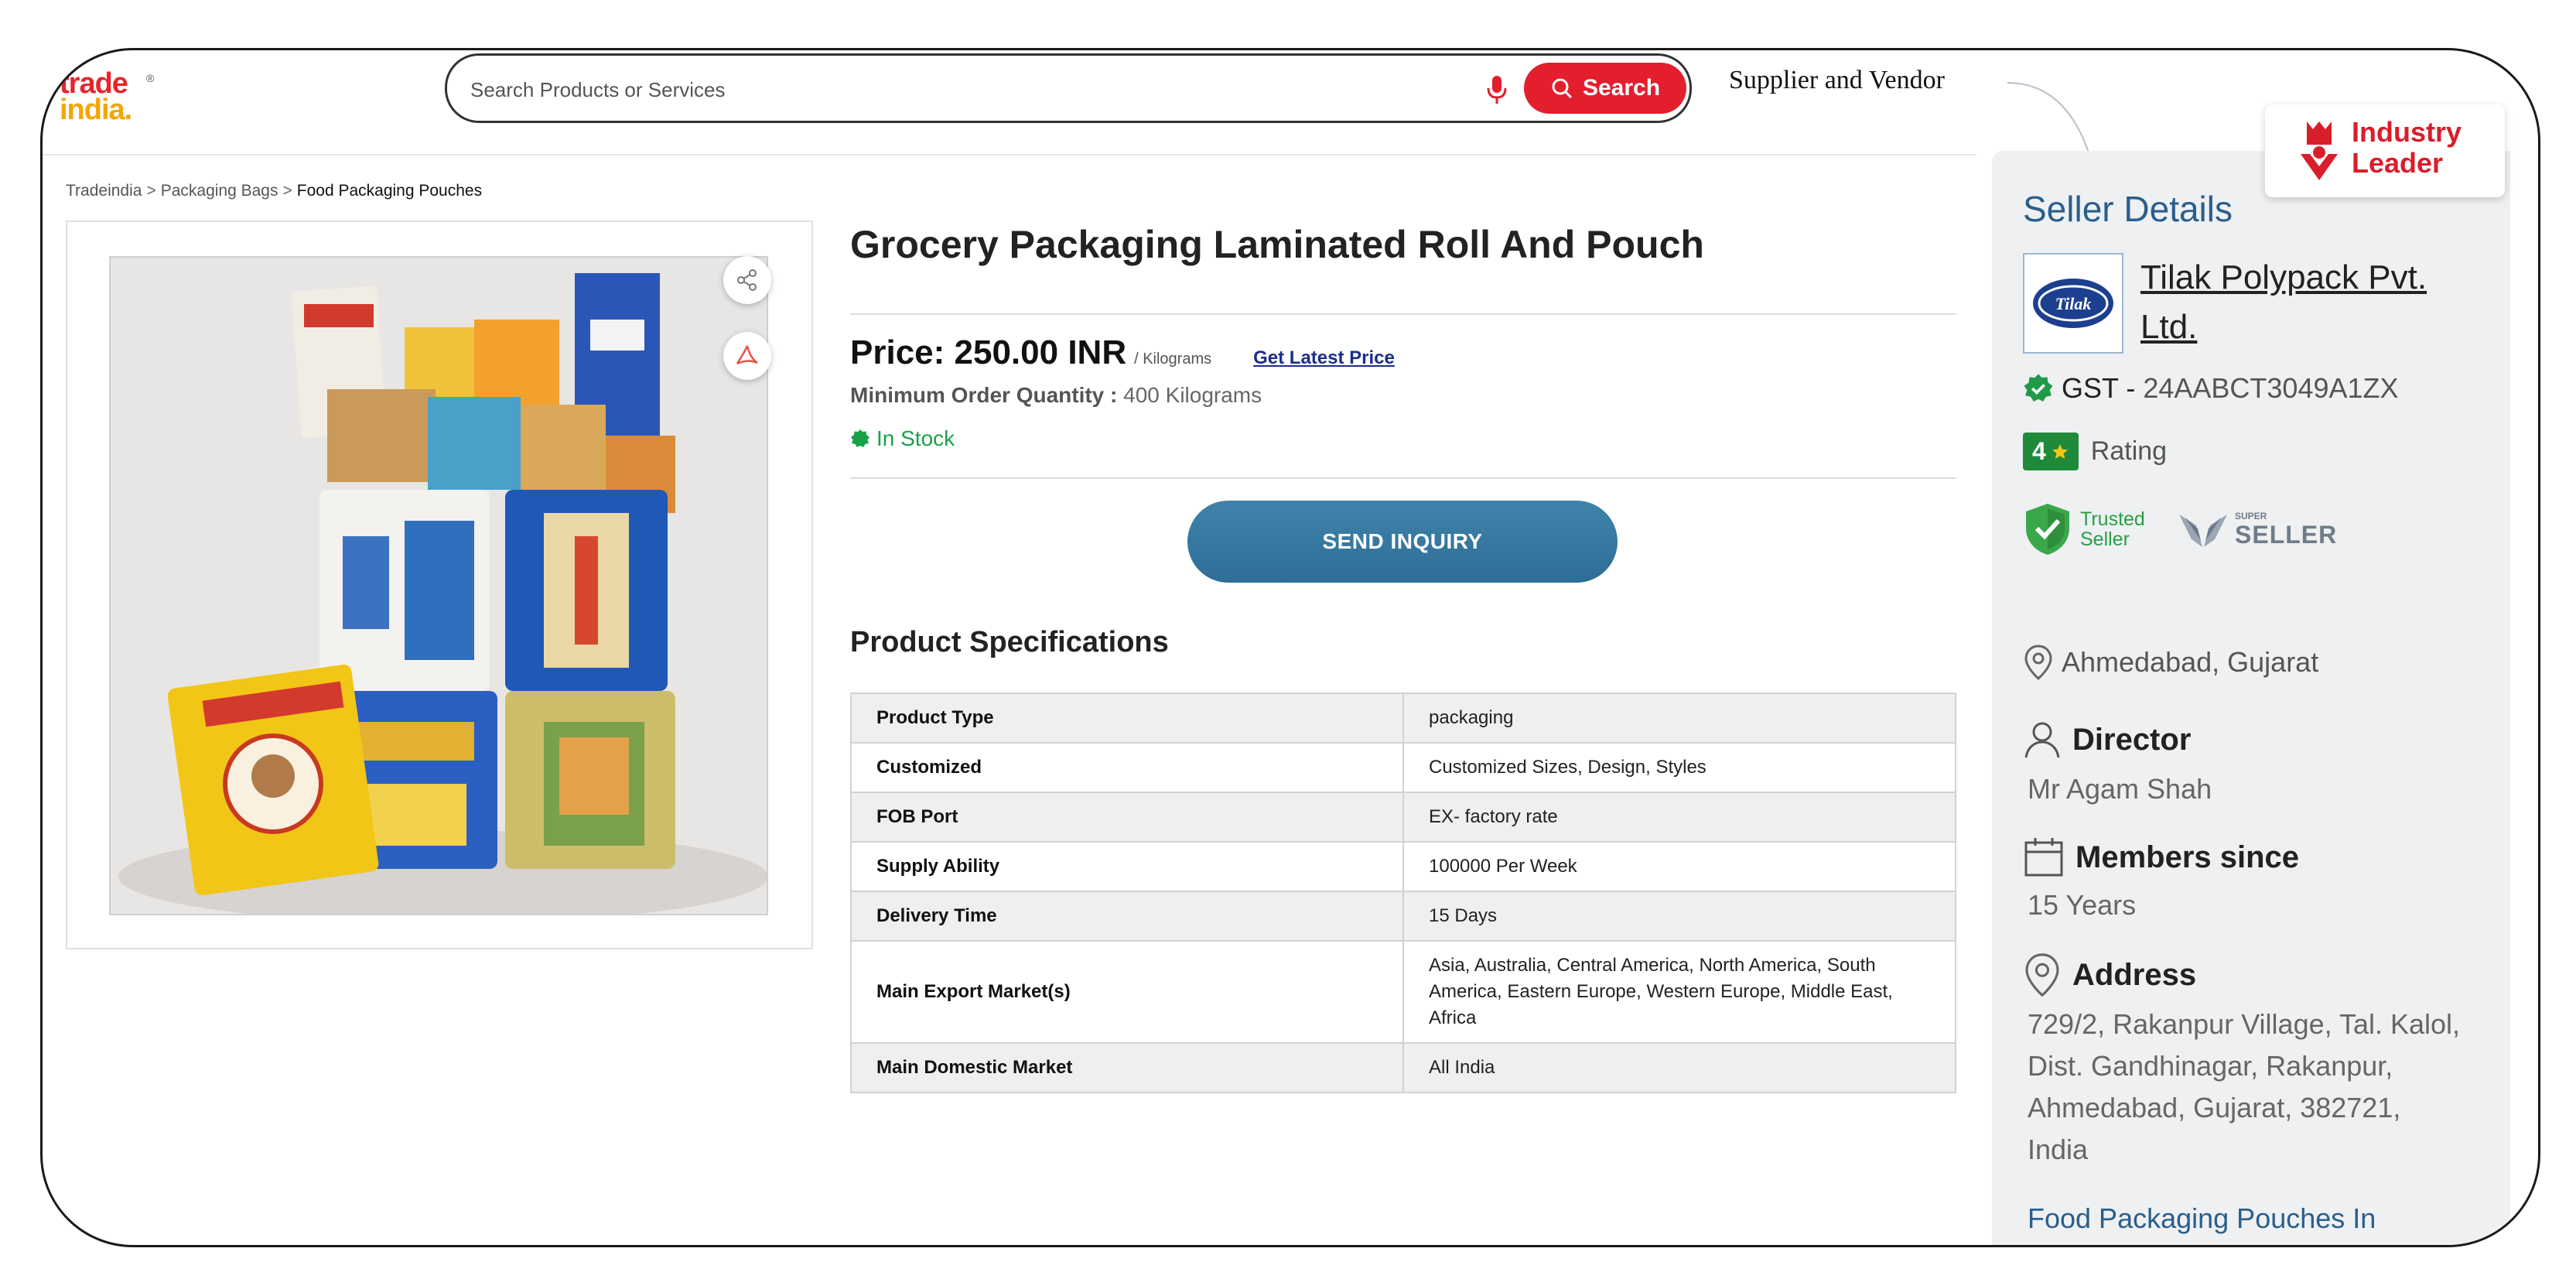 This screenshot has width=2576, height=1279. What do you see at coordinates (1497, 90) in the screenshot?
I see `microphone-icon` at bounding box center [1497, 90].